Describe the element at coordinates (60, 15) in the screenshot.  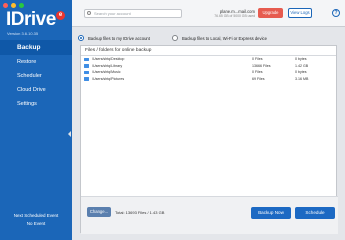
I see `logo-badge: e` at that location.